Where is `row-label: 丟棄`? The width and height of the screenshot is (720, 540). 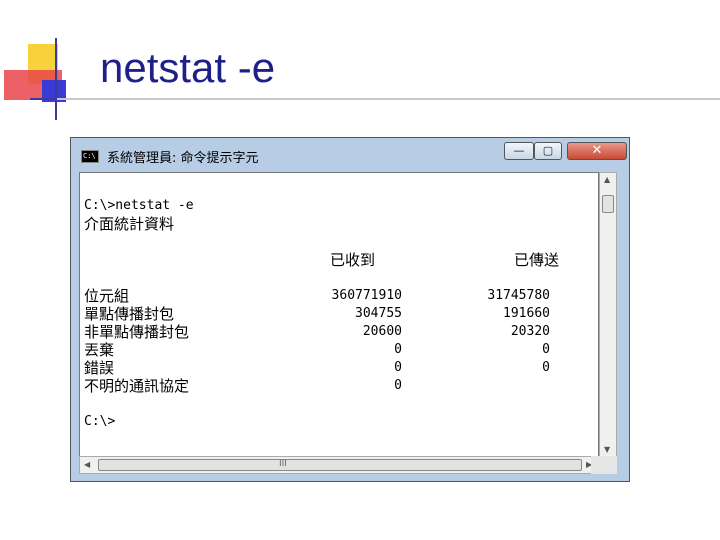 row-label: 丟棄 is located at coordinates (99, 350).